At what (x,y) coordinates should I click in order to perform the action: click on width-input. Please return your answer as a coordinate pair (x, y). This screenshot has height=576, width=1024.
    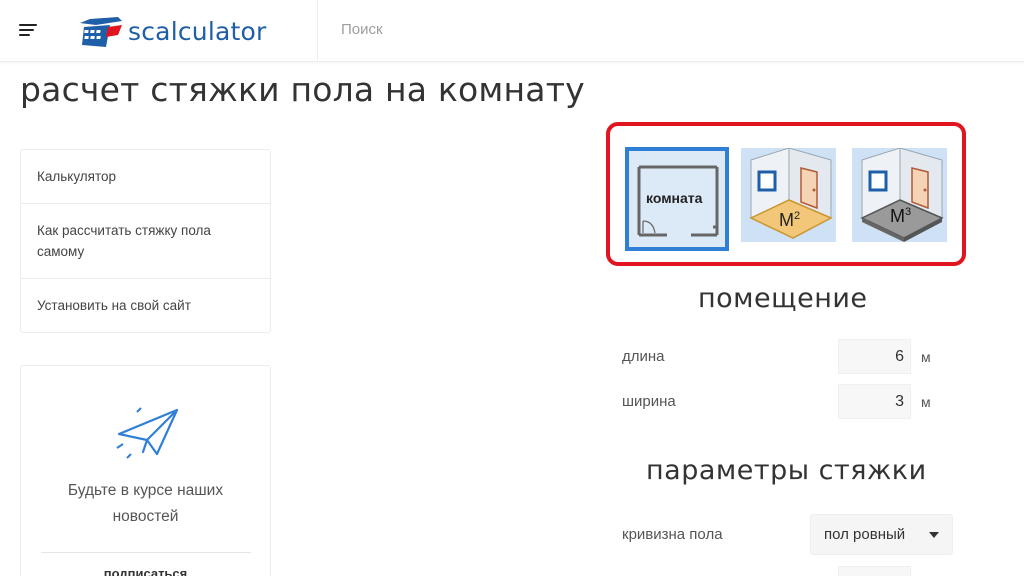
    Looking at the image, I should click on (874, 401).